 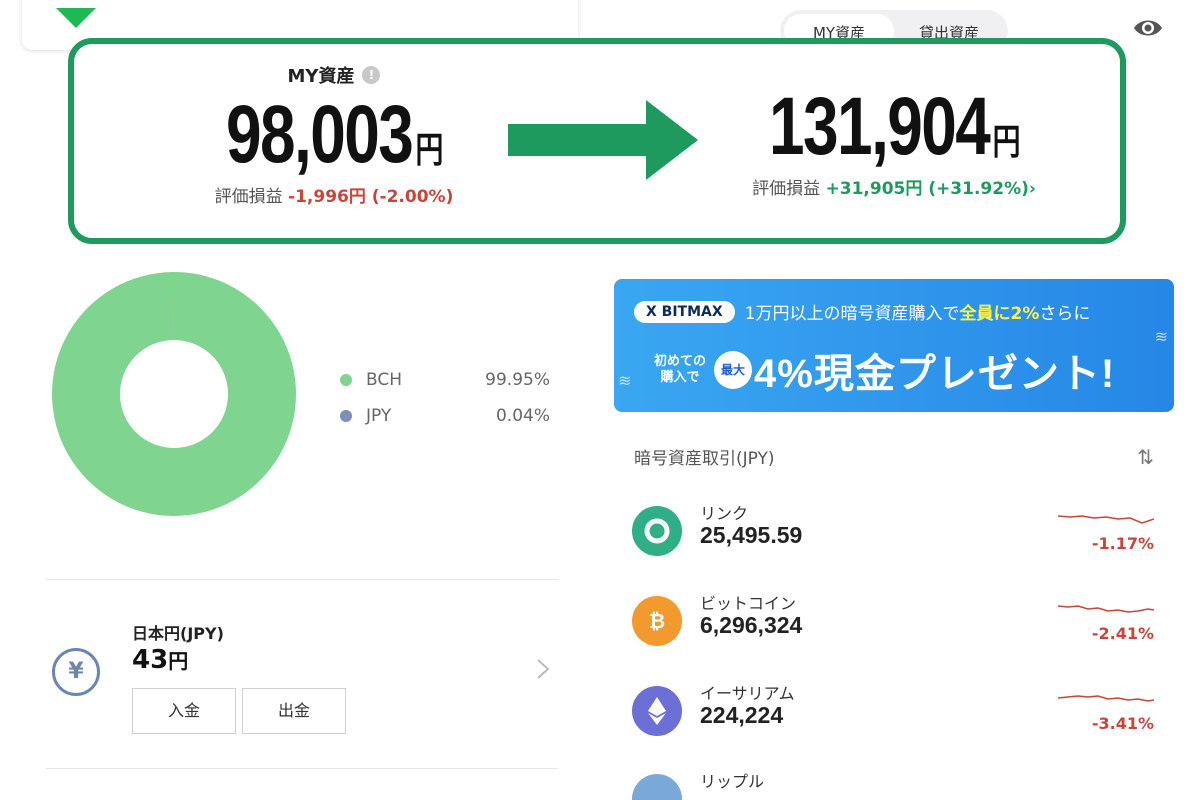 What do you see at coordinates (445, 380) in the screenshot?
I see `legend-item-bch: BCH 99.95%` at bounding box center [445, 380].